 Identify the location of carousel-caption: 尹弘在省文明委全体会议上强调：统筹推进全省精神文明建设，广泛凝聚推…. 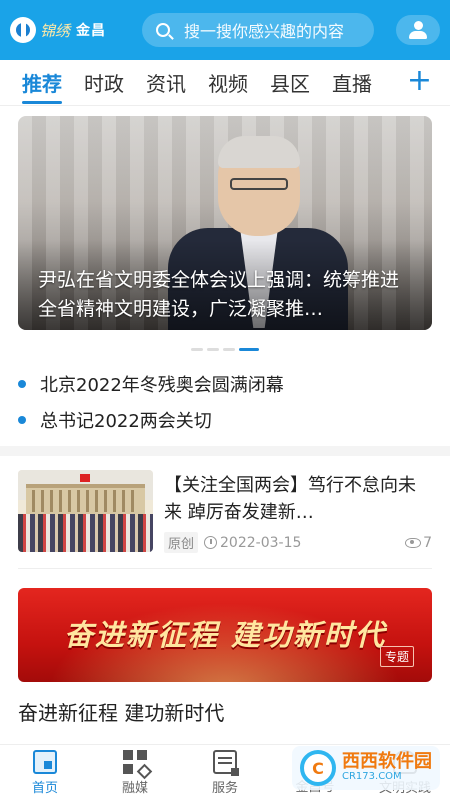
(219, 294).